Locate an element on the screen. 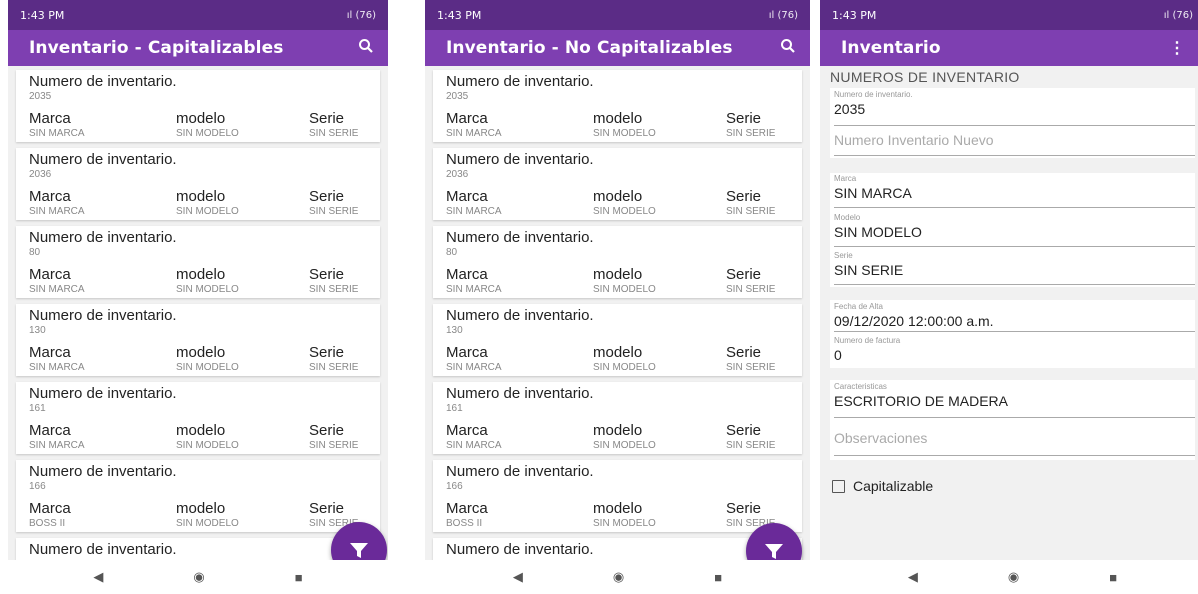  marca-value: BOSS II is located at coordinates (47, 523).